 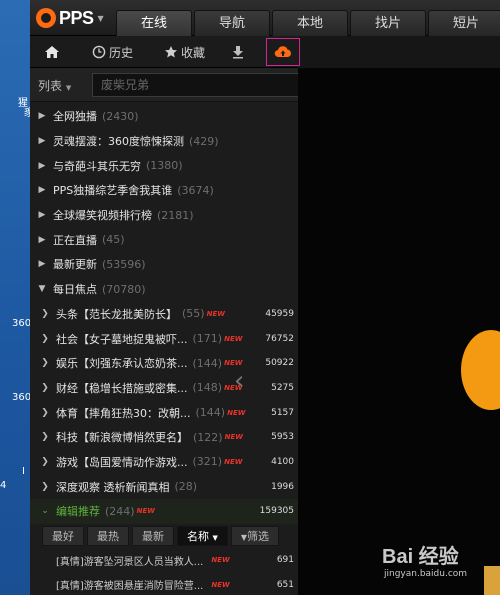 I want to click on video-item: [真情]游客被困悬崖消防冒险营... NEW 651, so click(x=164, y=583).